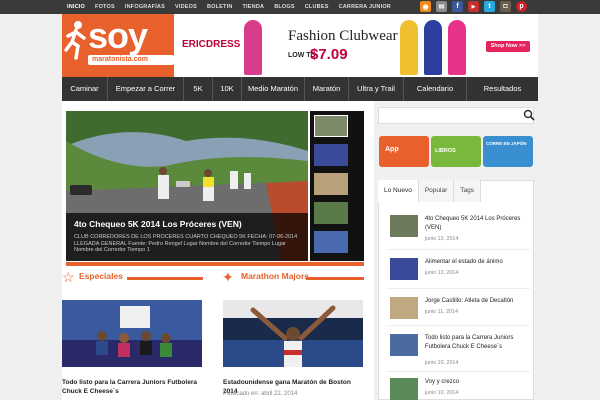  Describe the element at coordinates (68, 277) in the screenshot. I see `star-icon: ☆` at that location.